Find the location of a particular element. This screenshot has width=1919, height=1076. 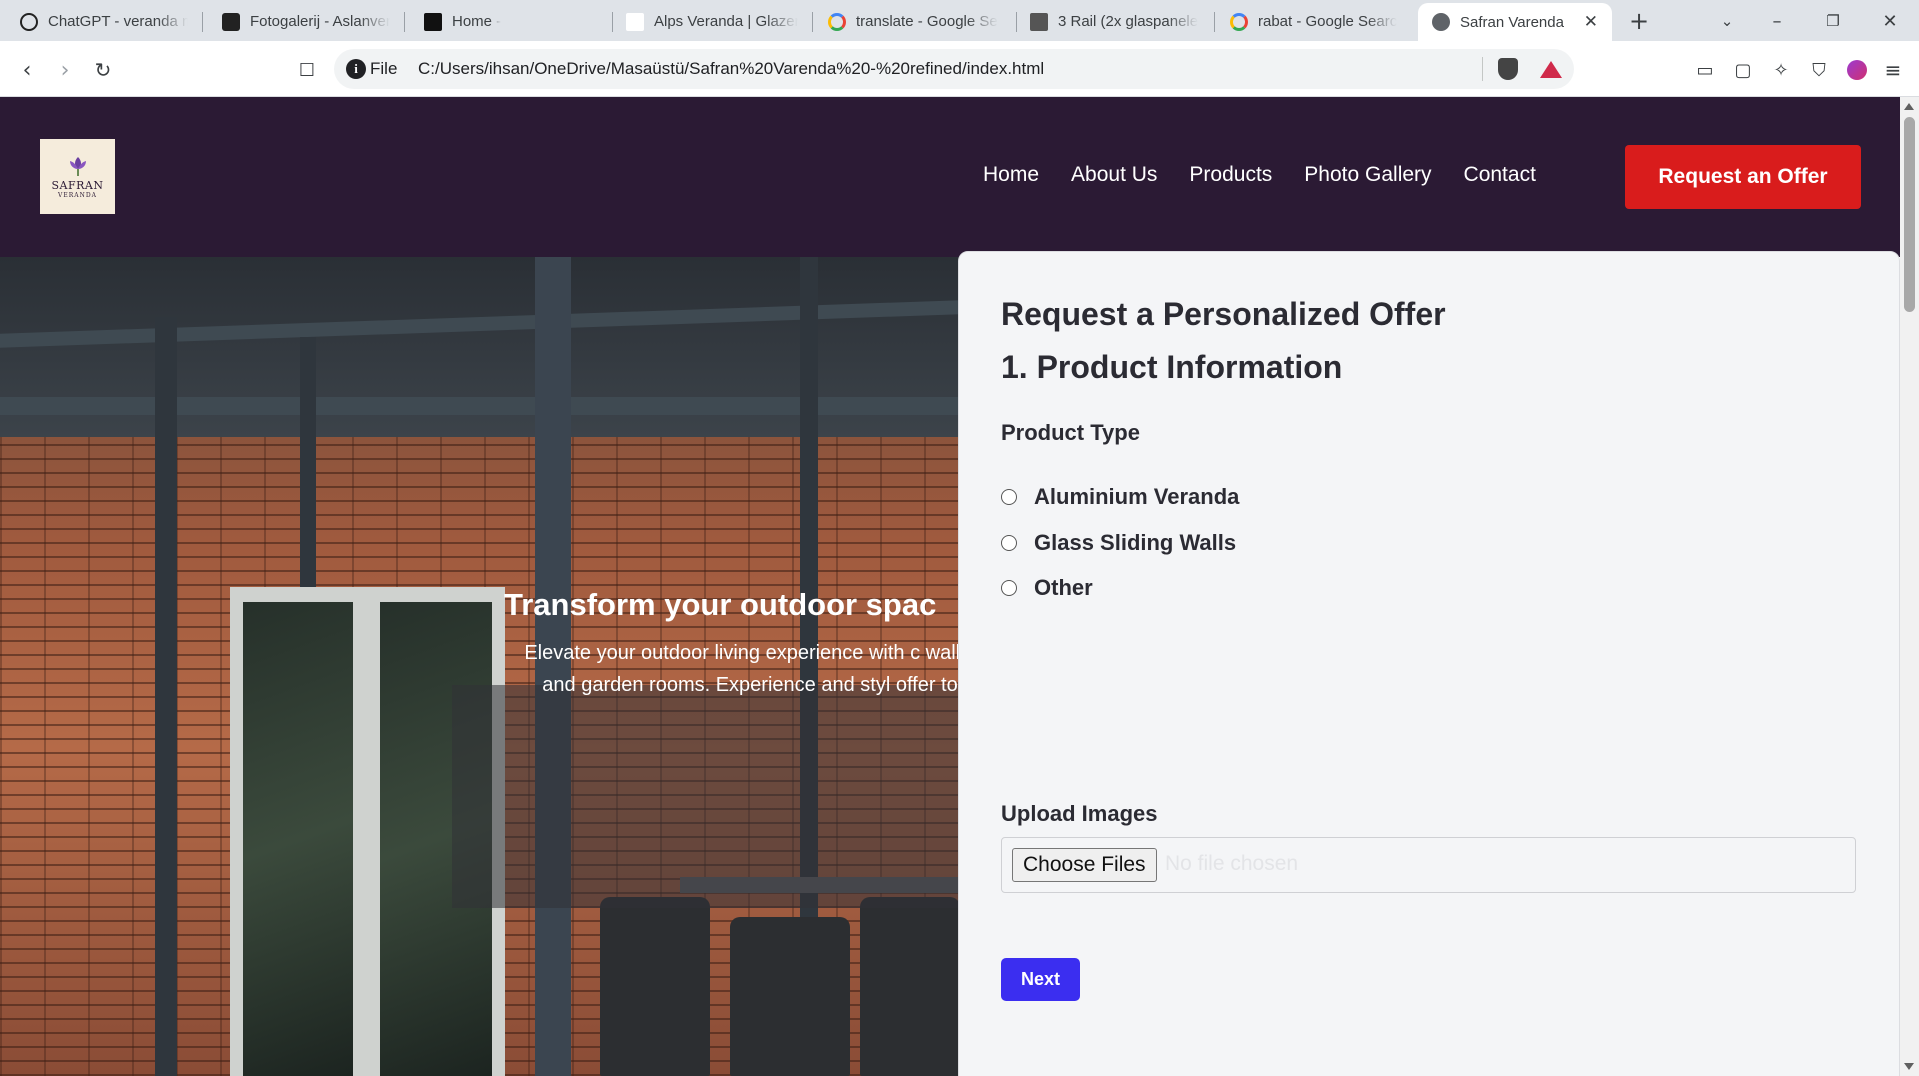

file-status-text: No file chosen is located at coordinates (1232, 863).